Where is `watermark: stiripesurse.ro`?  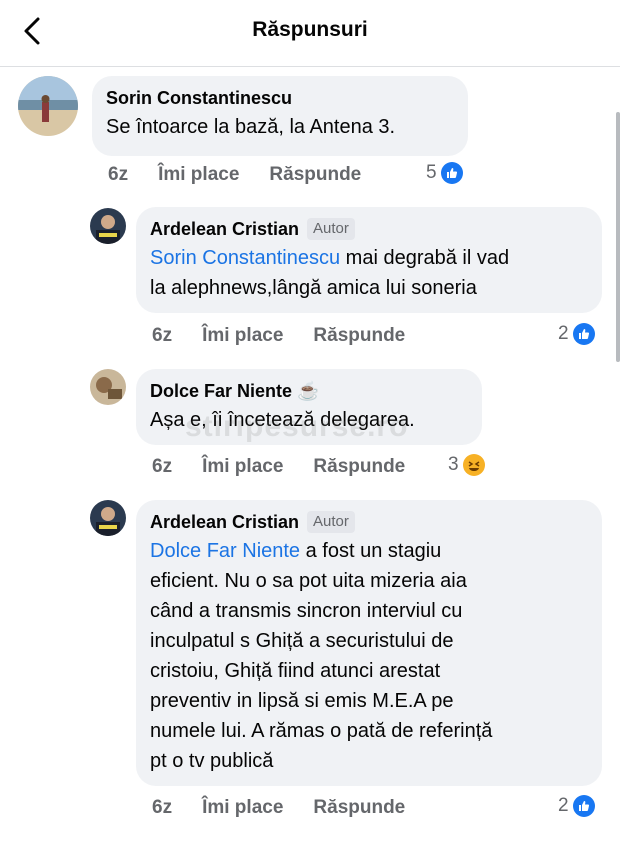
watermark: stiripesurse.ro is located at coordinates (297, 426).